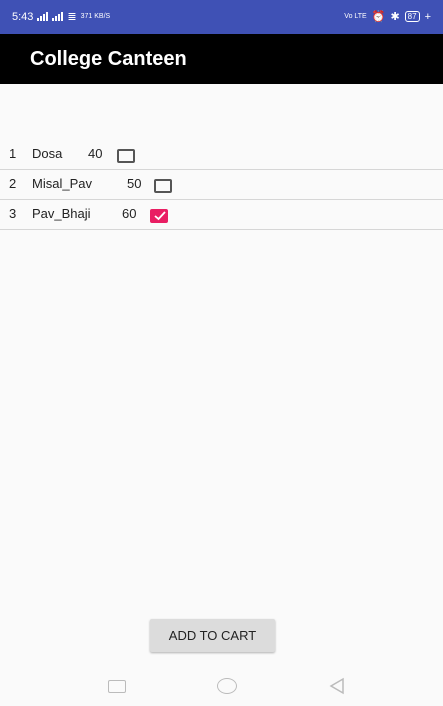 The width and height of the screenshot is (443, 706). Describe the element at coordinates (427, 16) in the screenshot. I see `charging-icon: +` at that location.